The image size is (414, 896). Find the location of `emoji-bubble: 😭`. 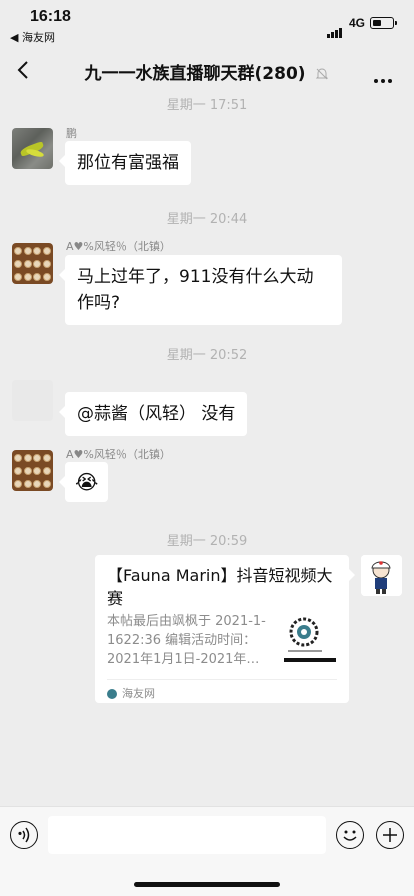

emoji-bubble: 😭 is located at coordinates (83, 482).